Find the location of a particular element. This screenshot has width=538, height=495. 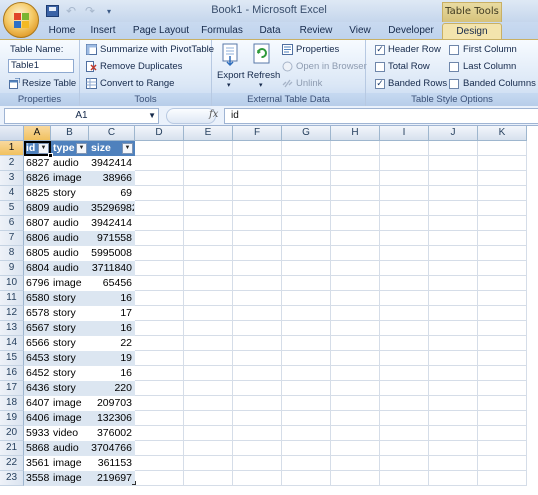

cell-d1 is located at coordinates (159, 148).